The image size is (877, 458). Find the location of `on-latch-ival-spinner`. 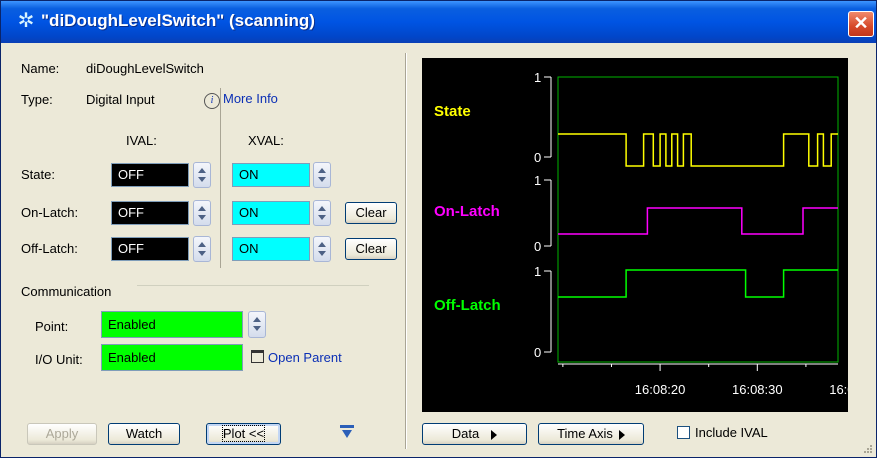

on-latch-ival-spinner is located at coordinates (202, 213).